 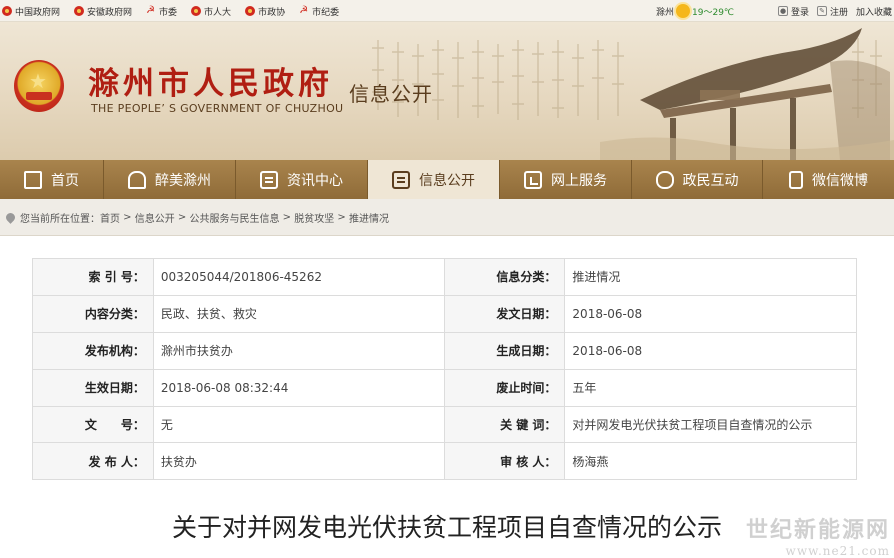 I want to click on meta-label: 废止时间：, so click(x=504, y=387).